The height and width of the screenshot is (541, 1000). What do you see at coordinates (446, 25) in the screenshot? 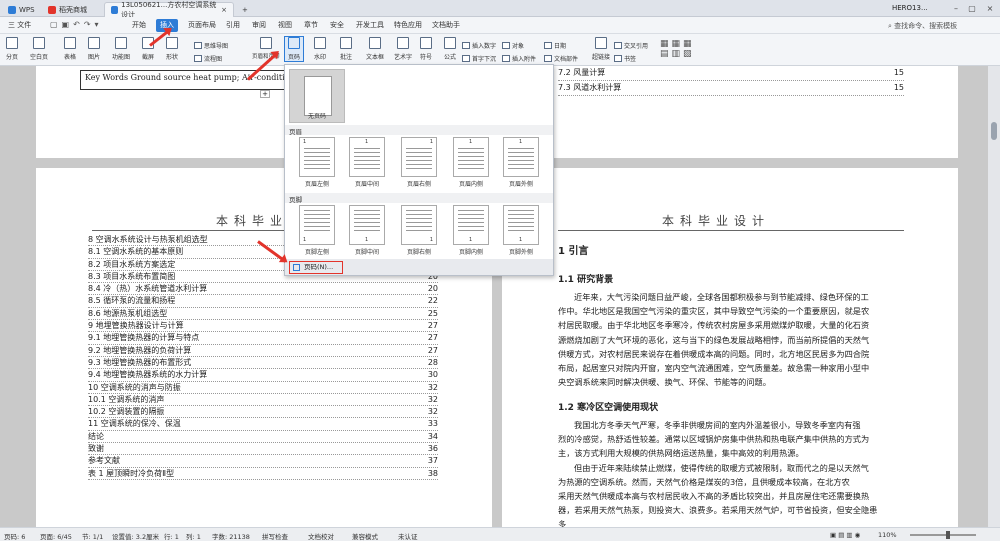
I see `menu-assistant: 文档助手` at bounding box center [446, 25].